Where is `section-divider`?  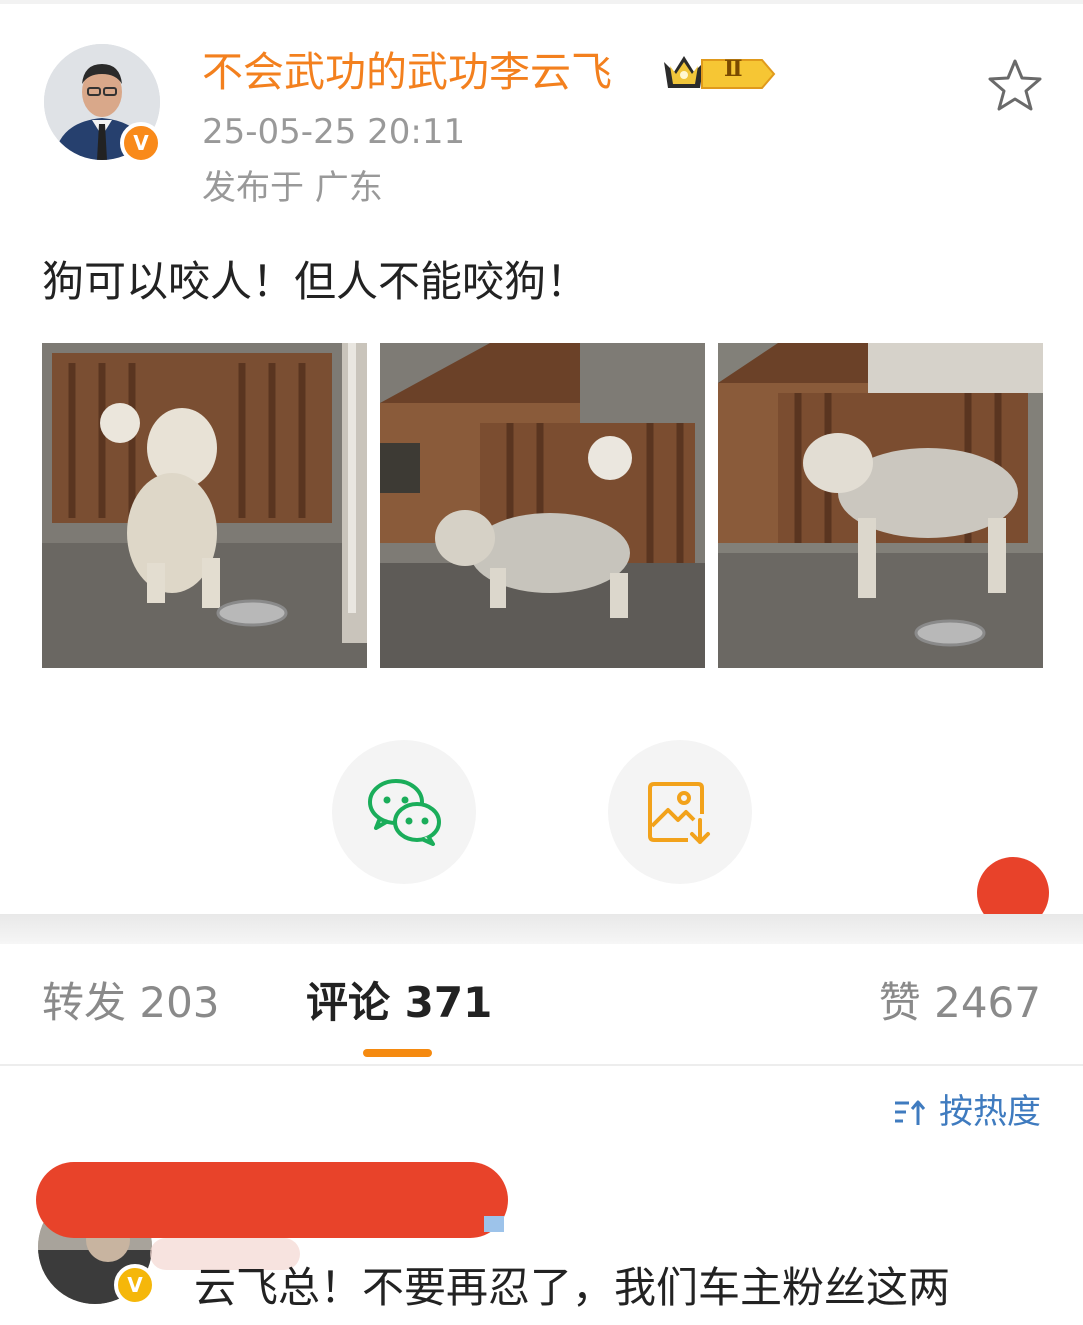 section-divider is located at coordinates (541, 929).